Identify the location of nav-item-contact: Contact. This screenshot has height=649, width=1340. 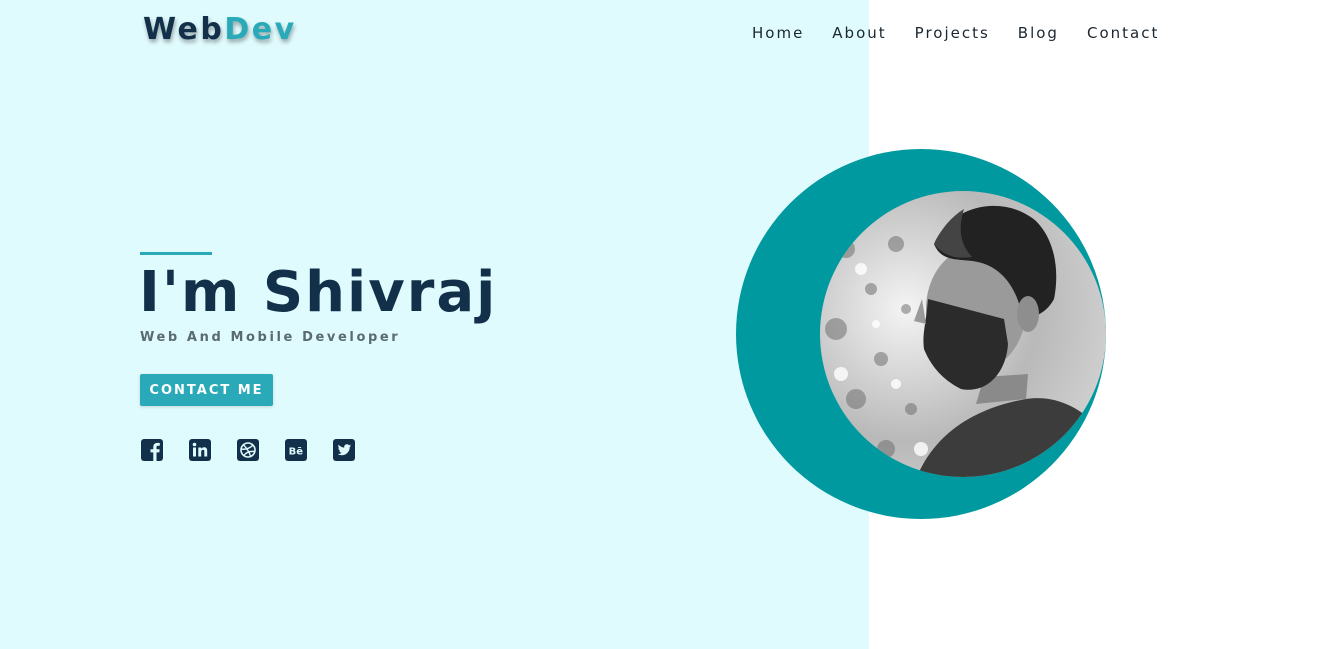
(1123, 33).